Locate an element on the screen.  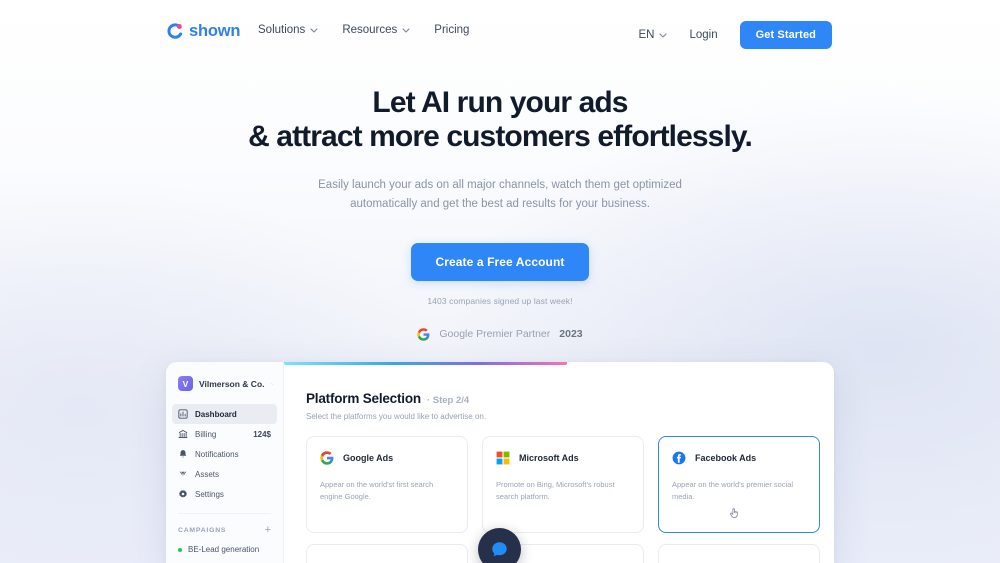
sidebar-item-dashboard: Dashboard is located at coordinates (224, 414).